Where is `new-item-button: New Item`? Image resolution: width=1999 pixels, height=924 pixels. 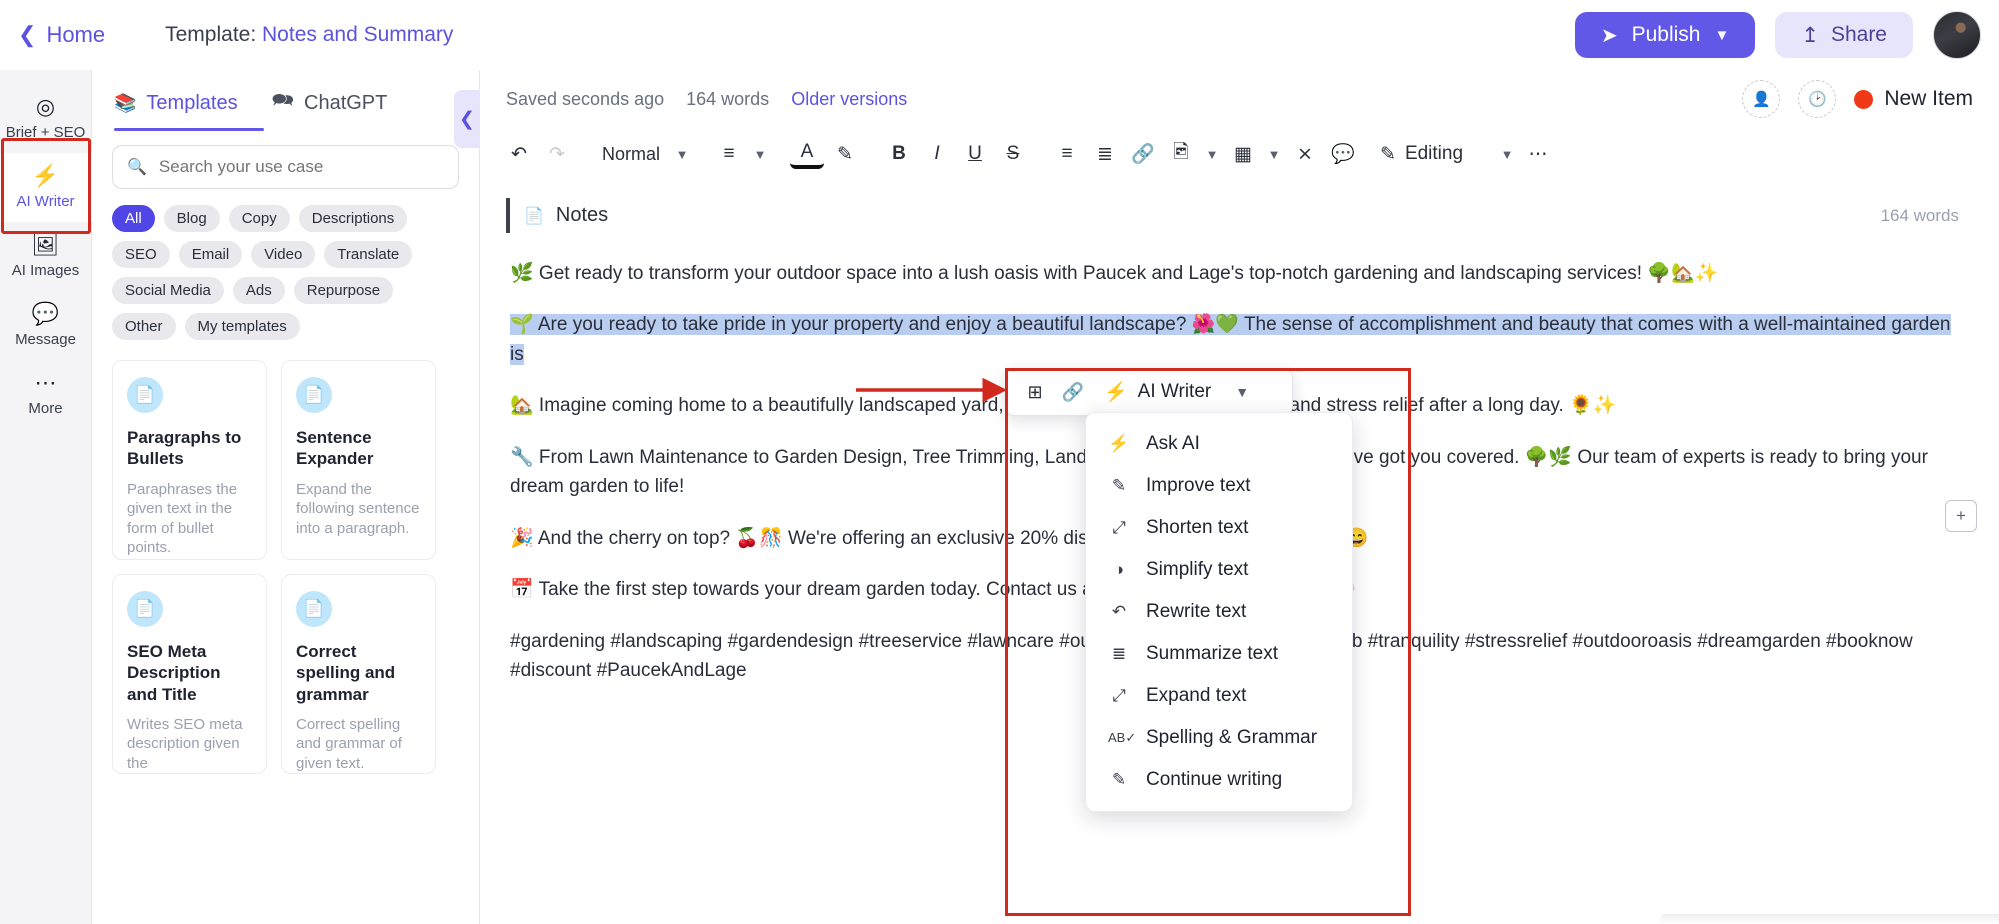 new-item-button: New Item is located at coordinates (1913, 99).